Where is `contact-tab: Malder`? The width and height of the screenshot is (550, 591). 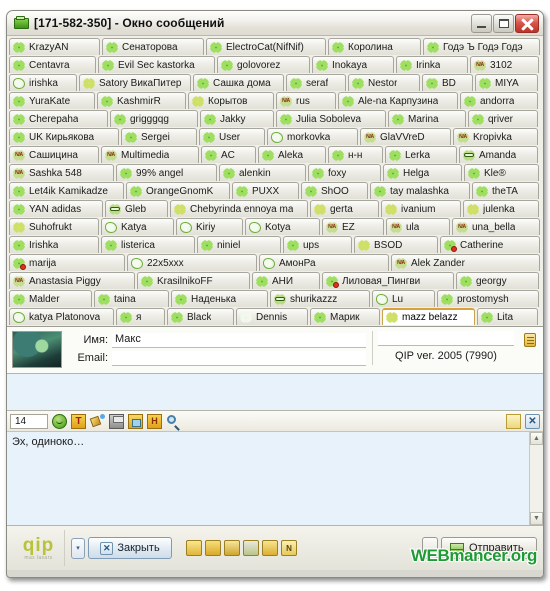 contact-tab: Malder is located at coordinates (50, 298).